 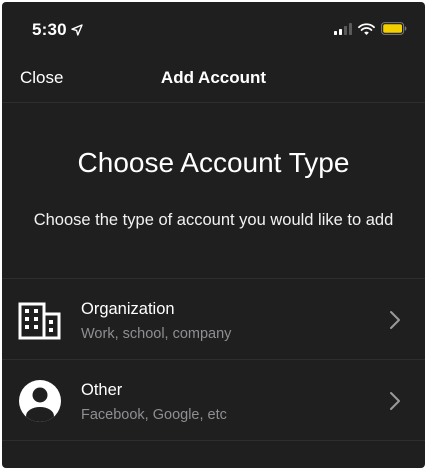 I want to click on location-arrow-icon, so click(x=77, y=30).